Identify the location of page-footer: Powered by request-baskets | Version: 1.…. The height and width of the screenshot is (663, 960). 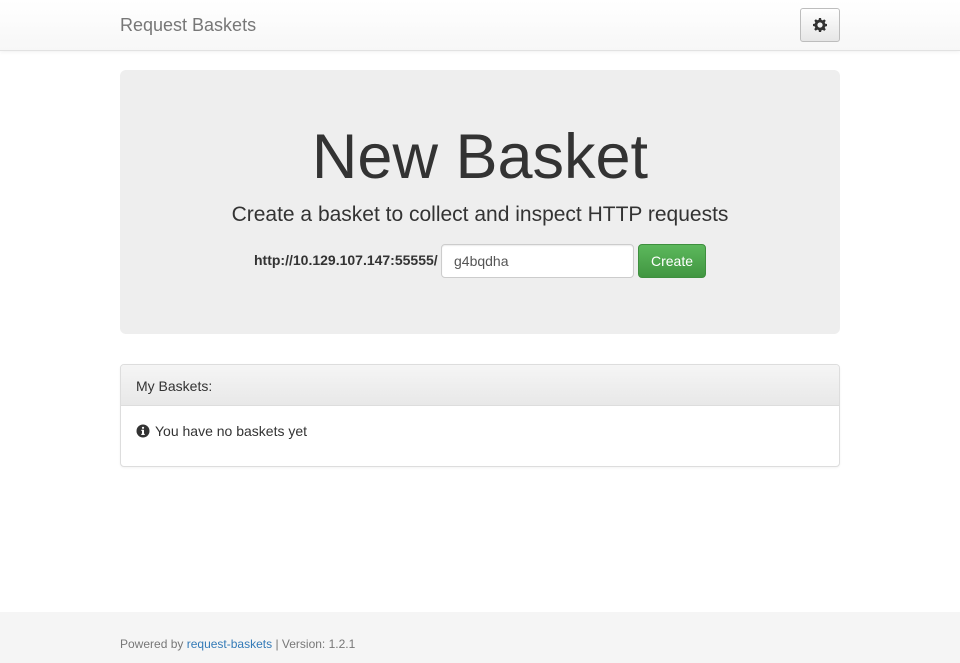
(480, 637).